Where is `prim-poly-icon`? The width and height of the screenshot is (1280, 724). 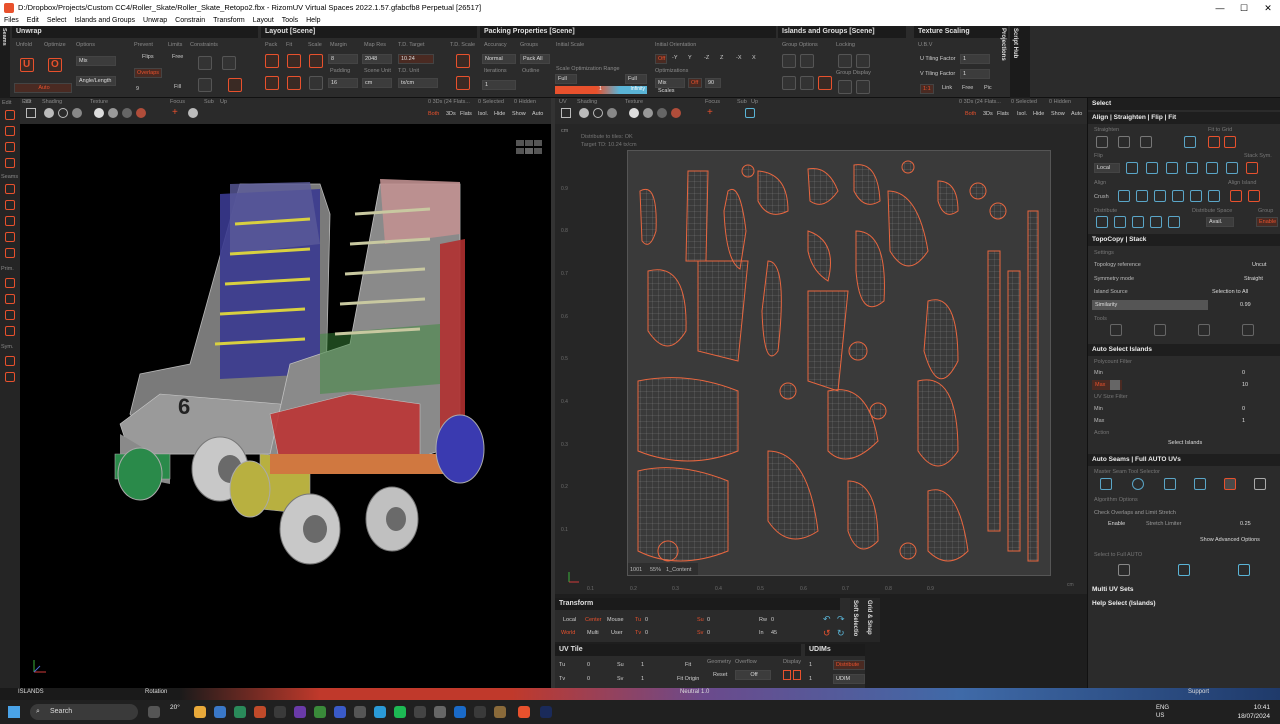 prim-poly-icon is located at coordinates (10, 299).